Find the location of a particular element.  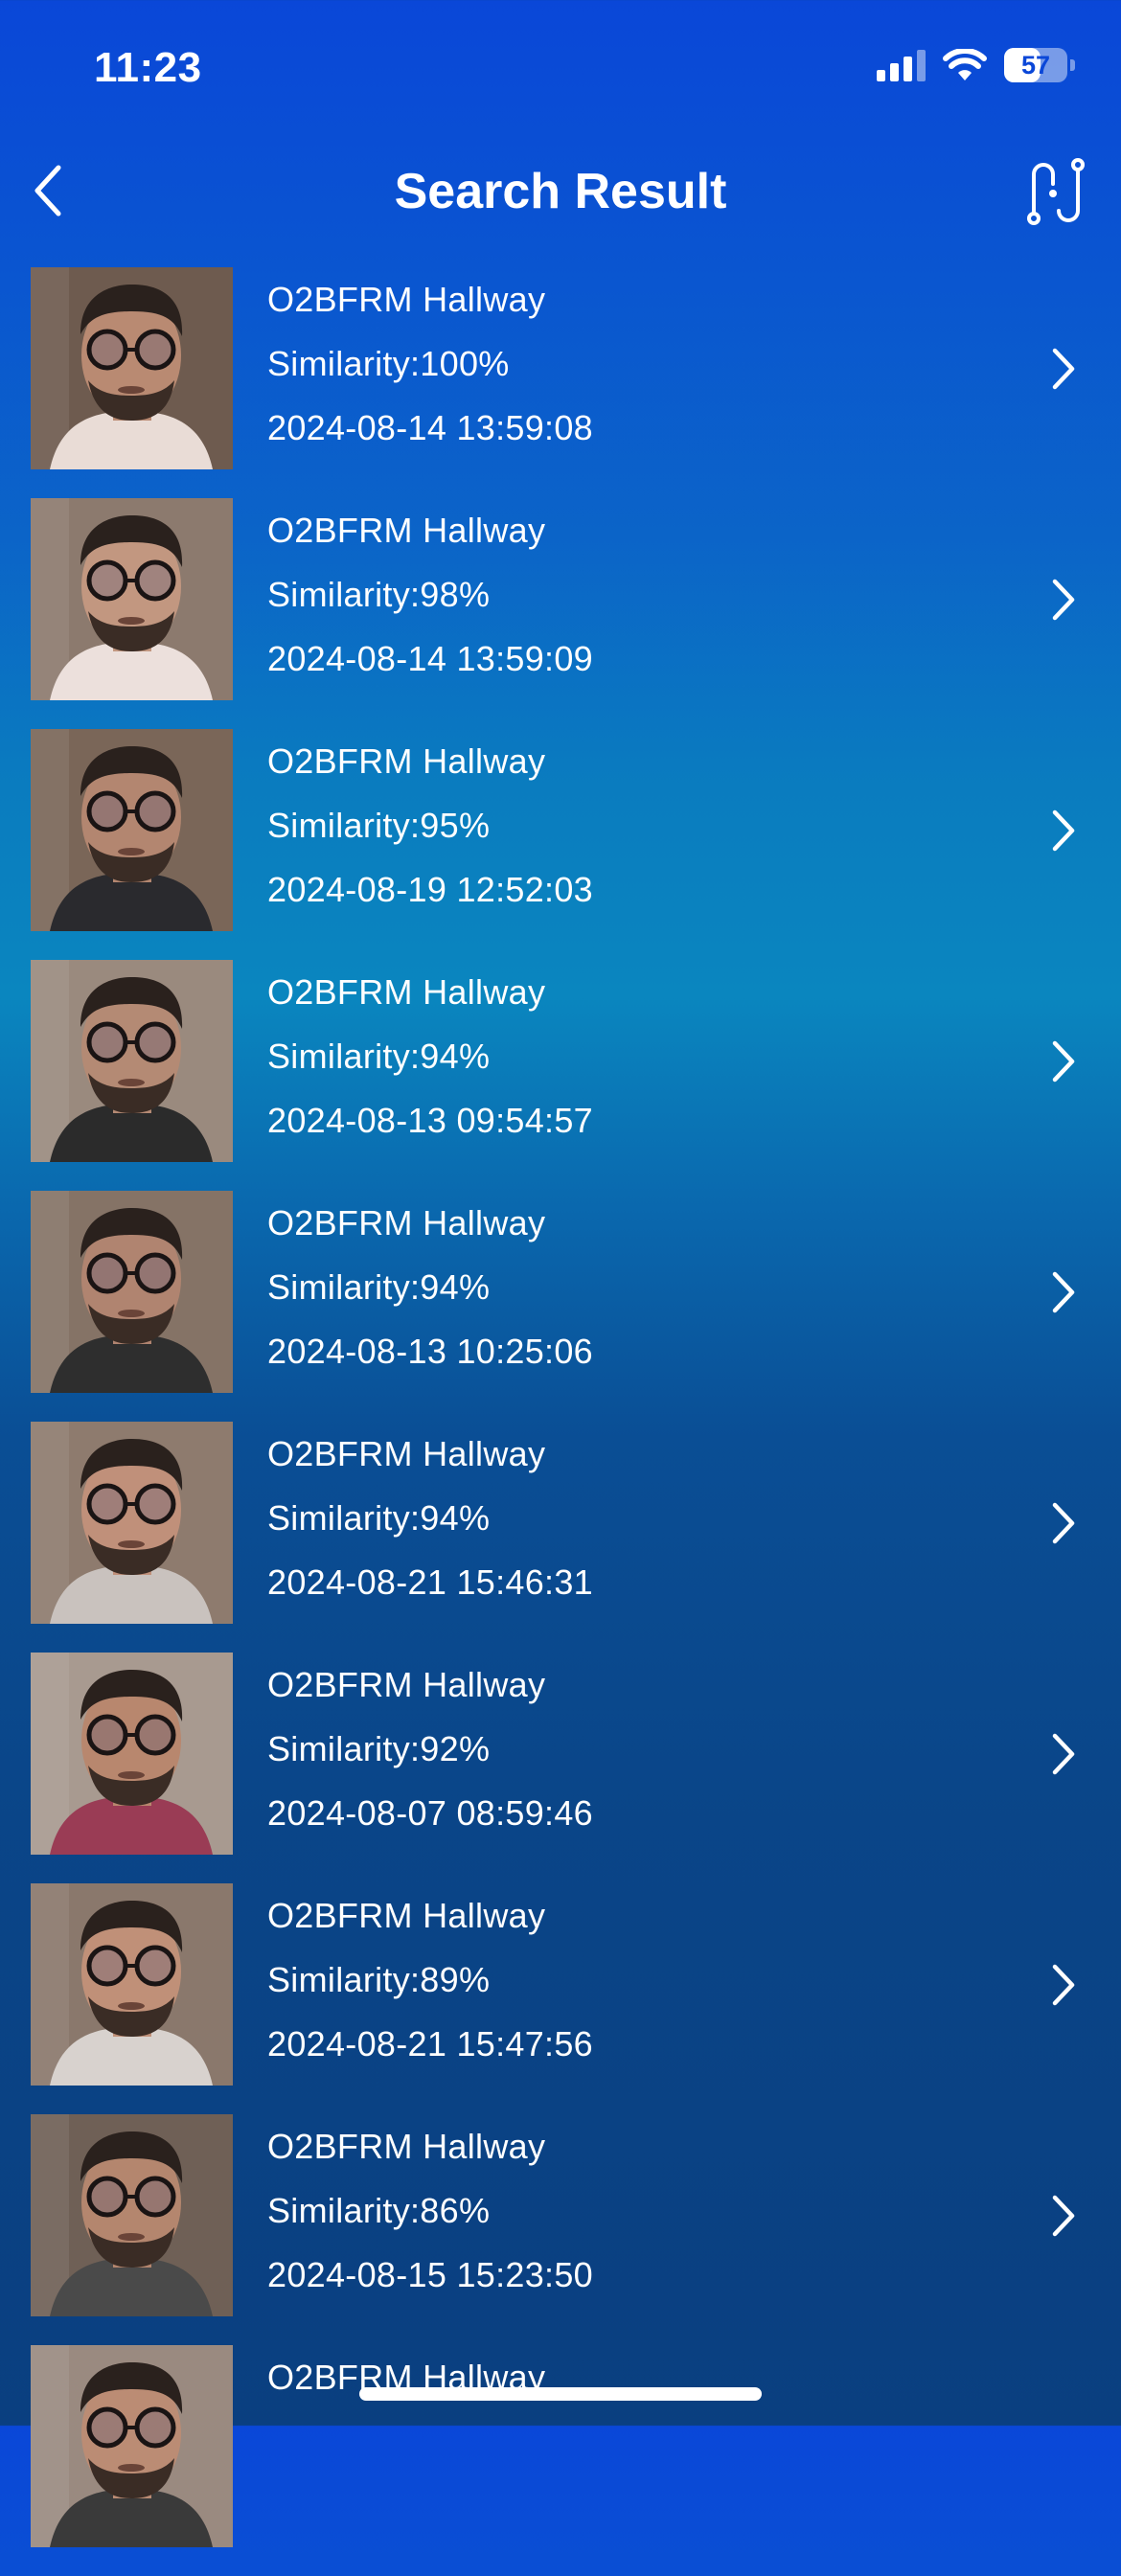

similarity-score: Similarity:86% is located at coordinates (379, 2210).